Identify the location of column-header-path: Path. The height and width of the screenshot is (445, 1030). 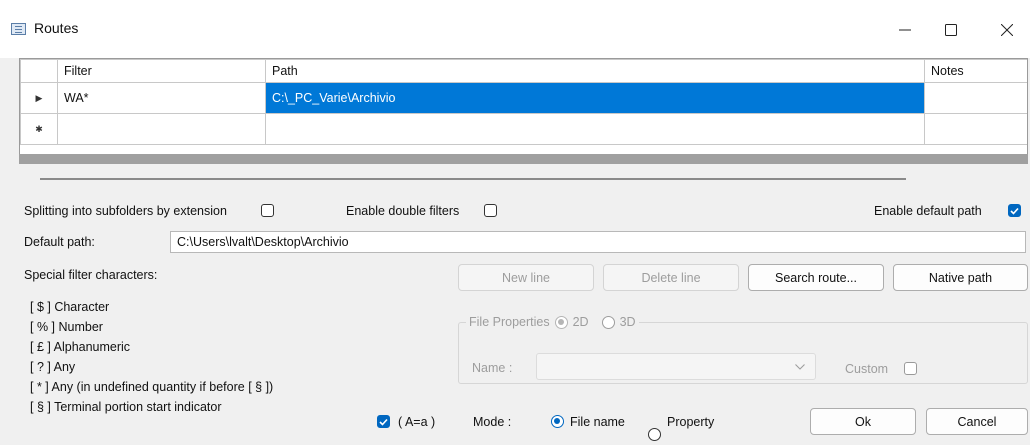
(595, 71).